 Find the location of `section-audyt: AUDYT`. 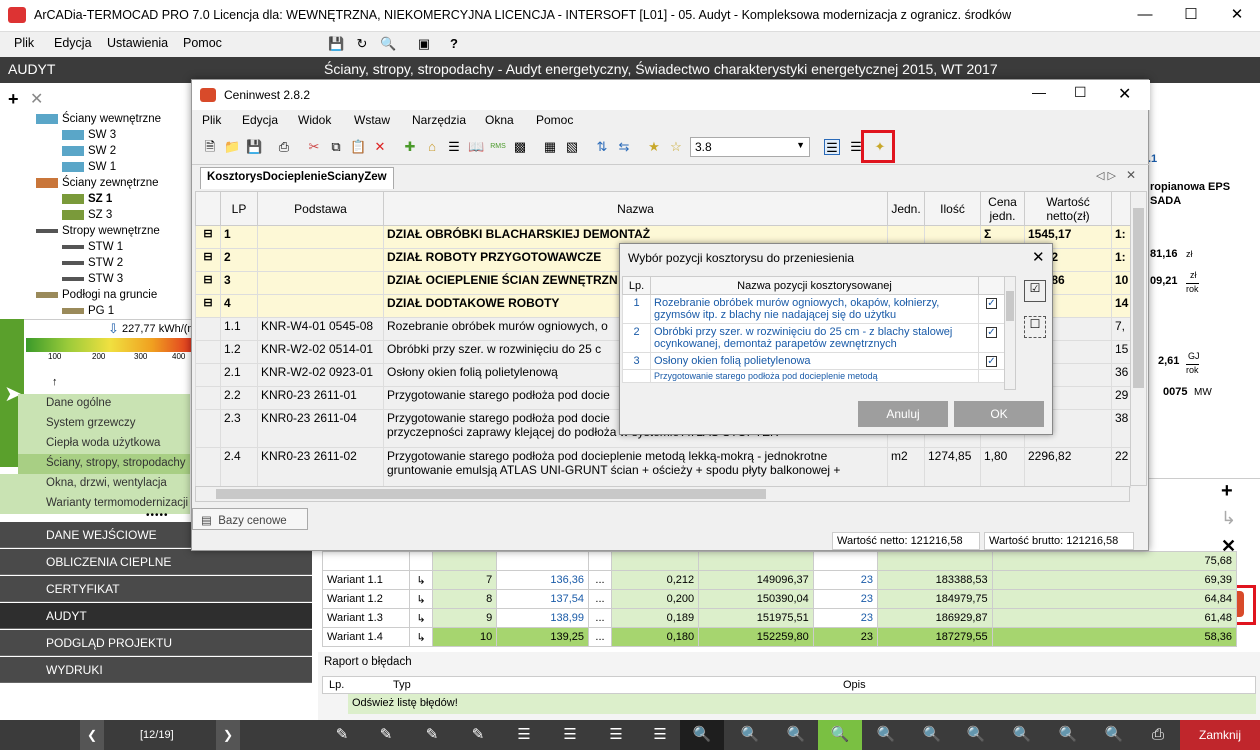

section-audyt: AUDYT is located at coordinates (156, 616).